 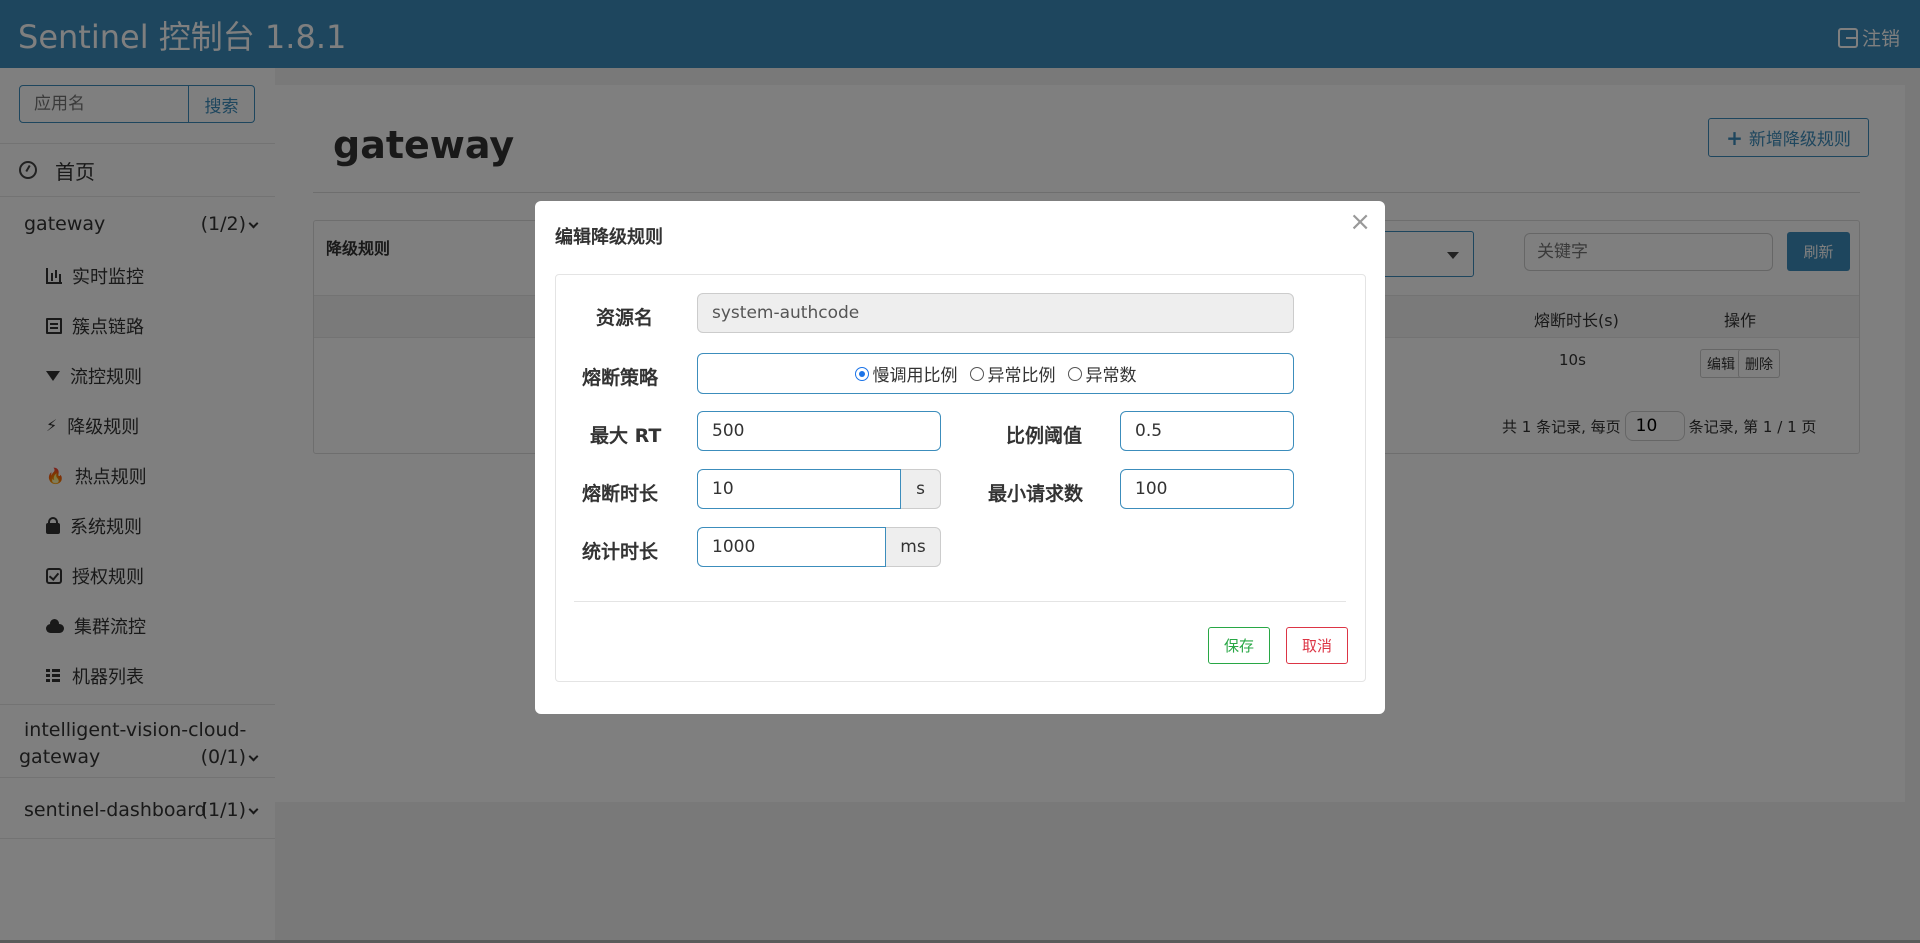 What do you see at coordinates (1207, 431) in the screenshot?
I see `ratio-input: 0.5` at bounding box center [1207, 431].